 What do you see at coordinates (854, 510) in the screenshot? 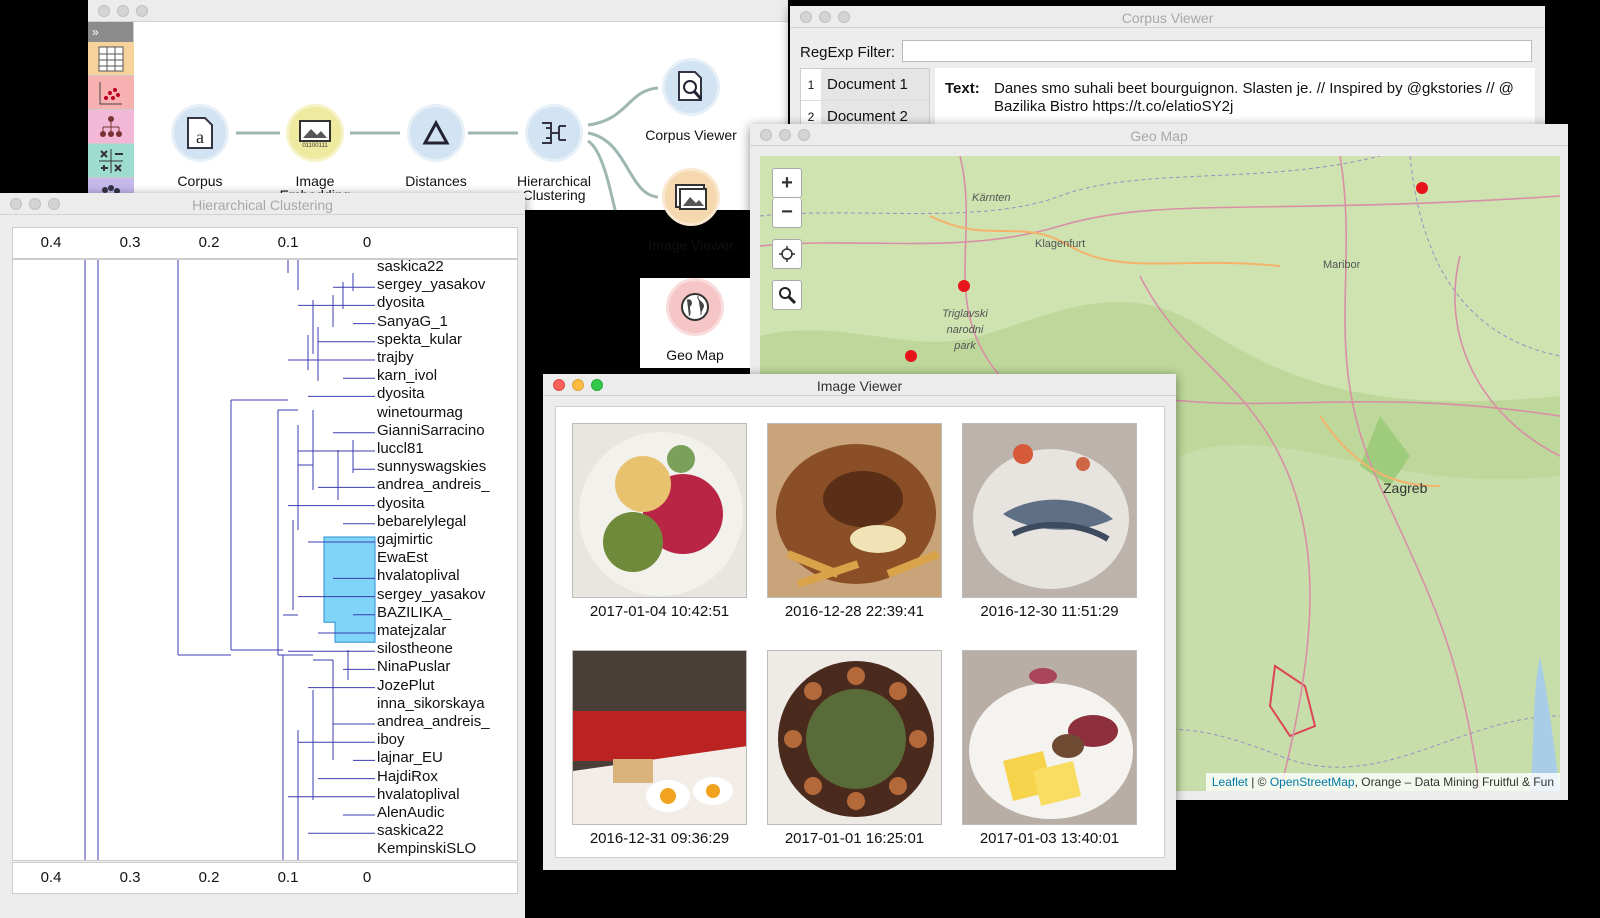
I see `fries-meat-photo` at bounding box center [854, 510].